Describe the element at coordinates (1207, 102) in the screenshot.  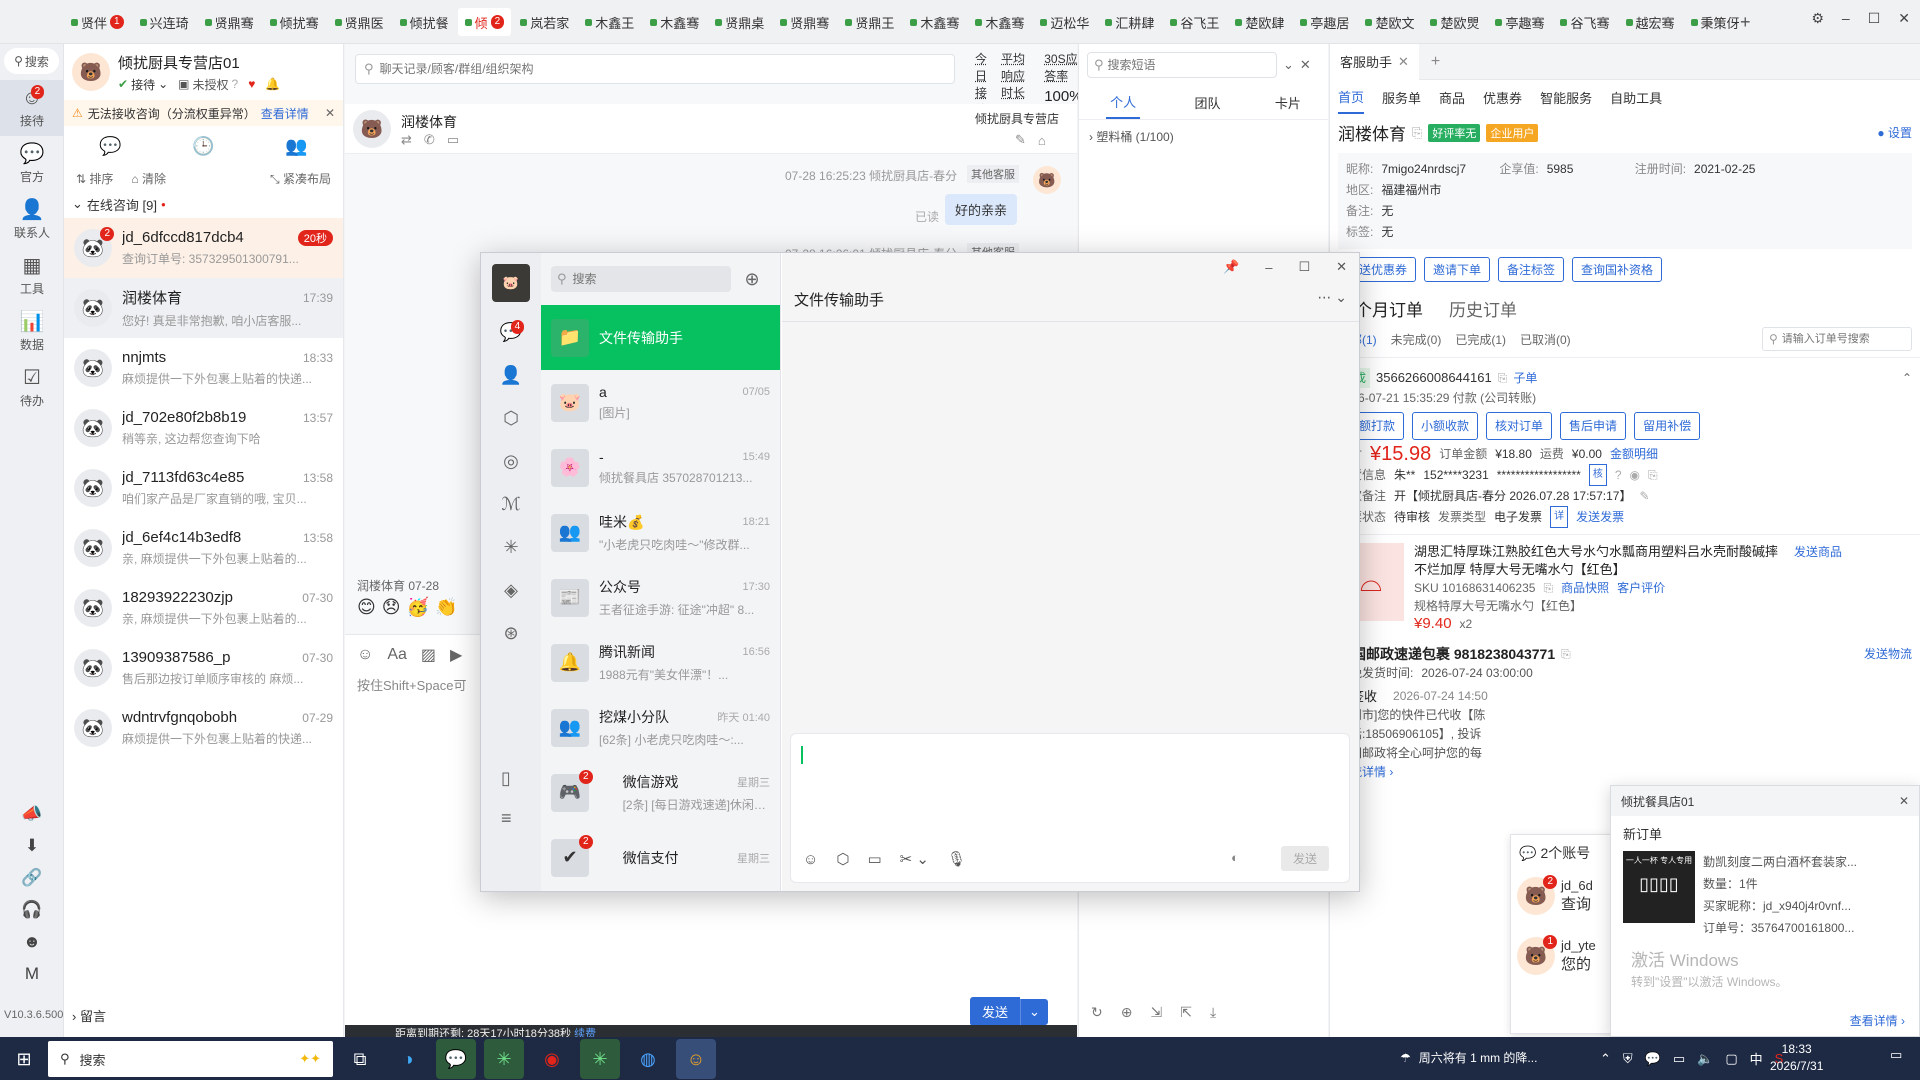
I see `tab-team: 团队` at that location.